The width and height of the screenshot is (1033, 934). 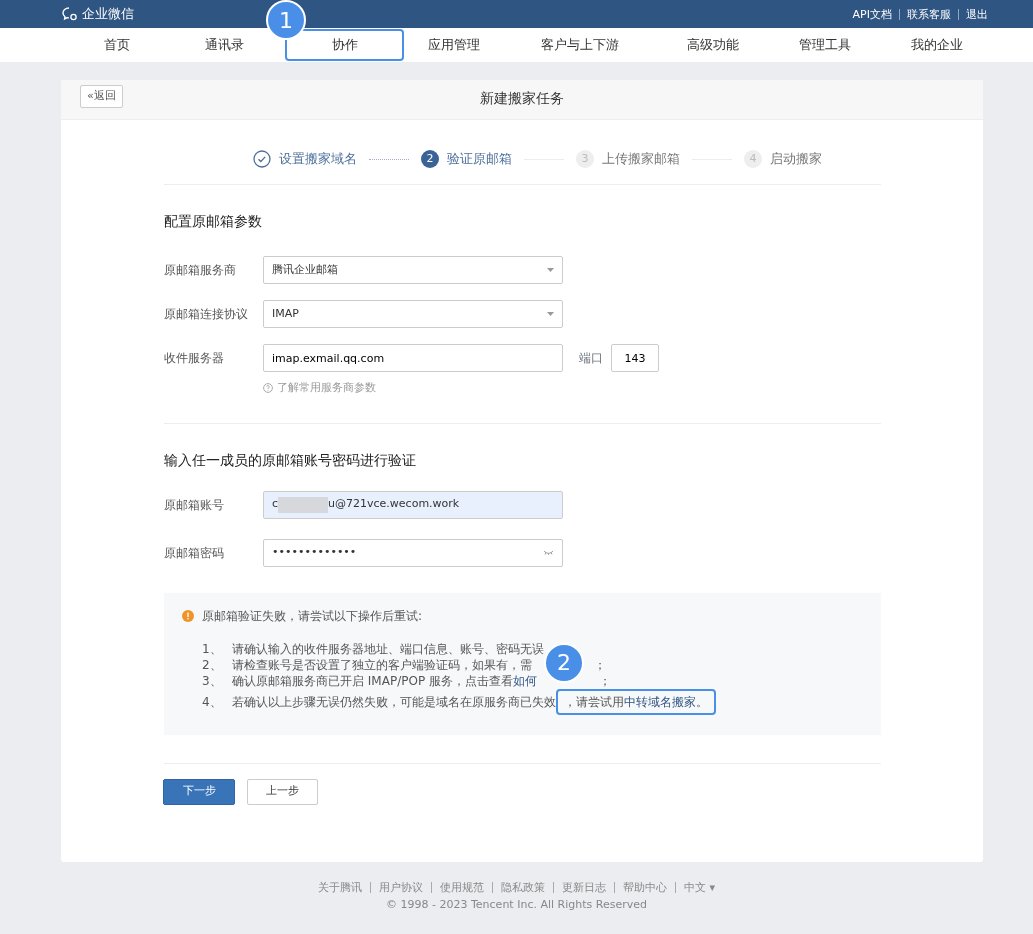 What do you see at coordinates (199, 791) in the screenshot?
I see `next-button: 下一步` at bounding box center [199, 791].